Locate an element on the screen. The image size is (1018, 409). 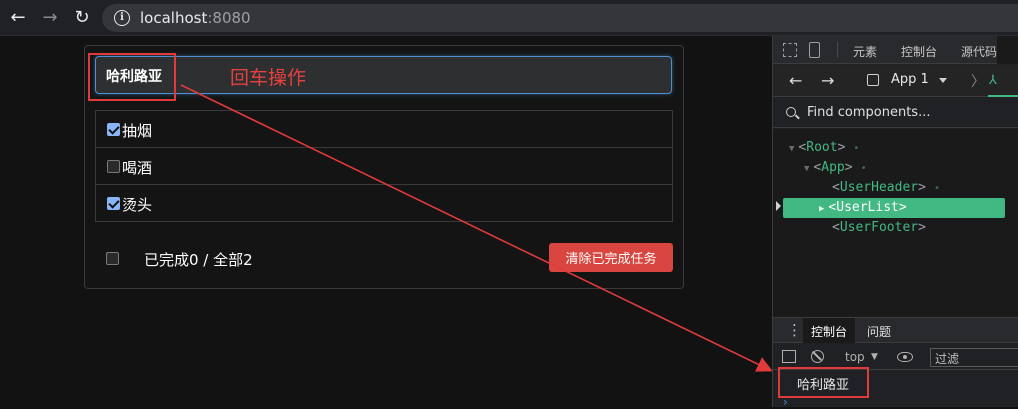
tree-node-label: UserList is located at coordinates (867, 207).